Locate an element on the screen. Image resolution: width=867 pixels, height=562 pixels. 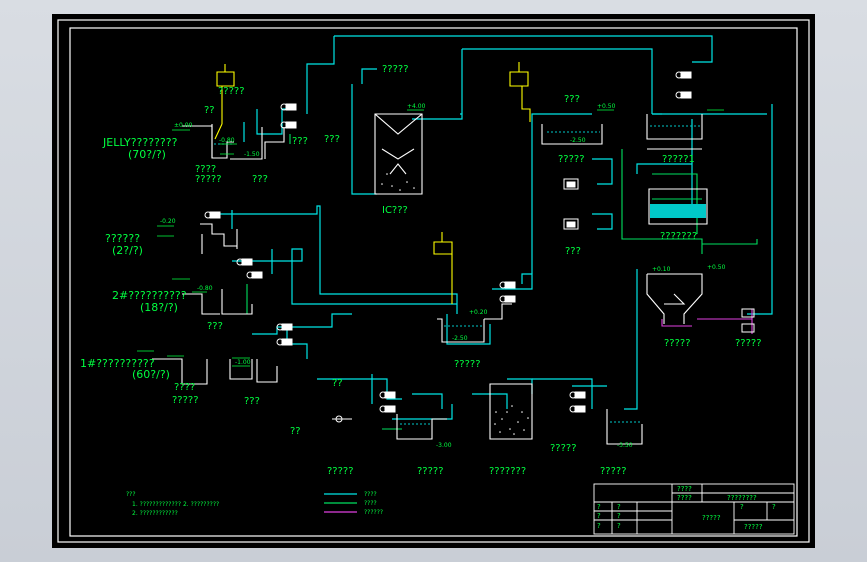
label-tank-19: ???? is located at coordinates (184, 387).